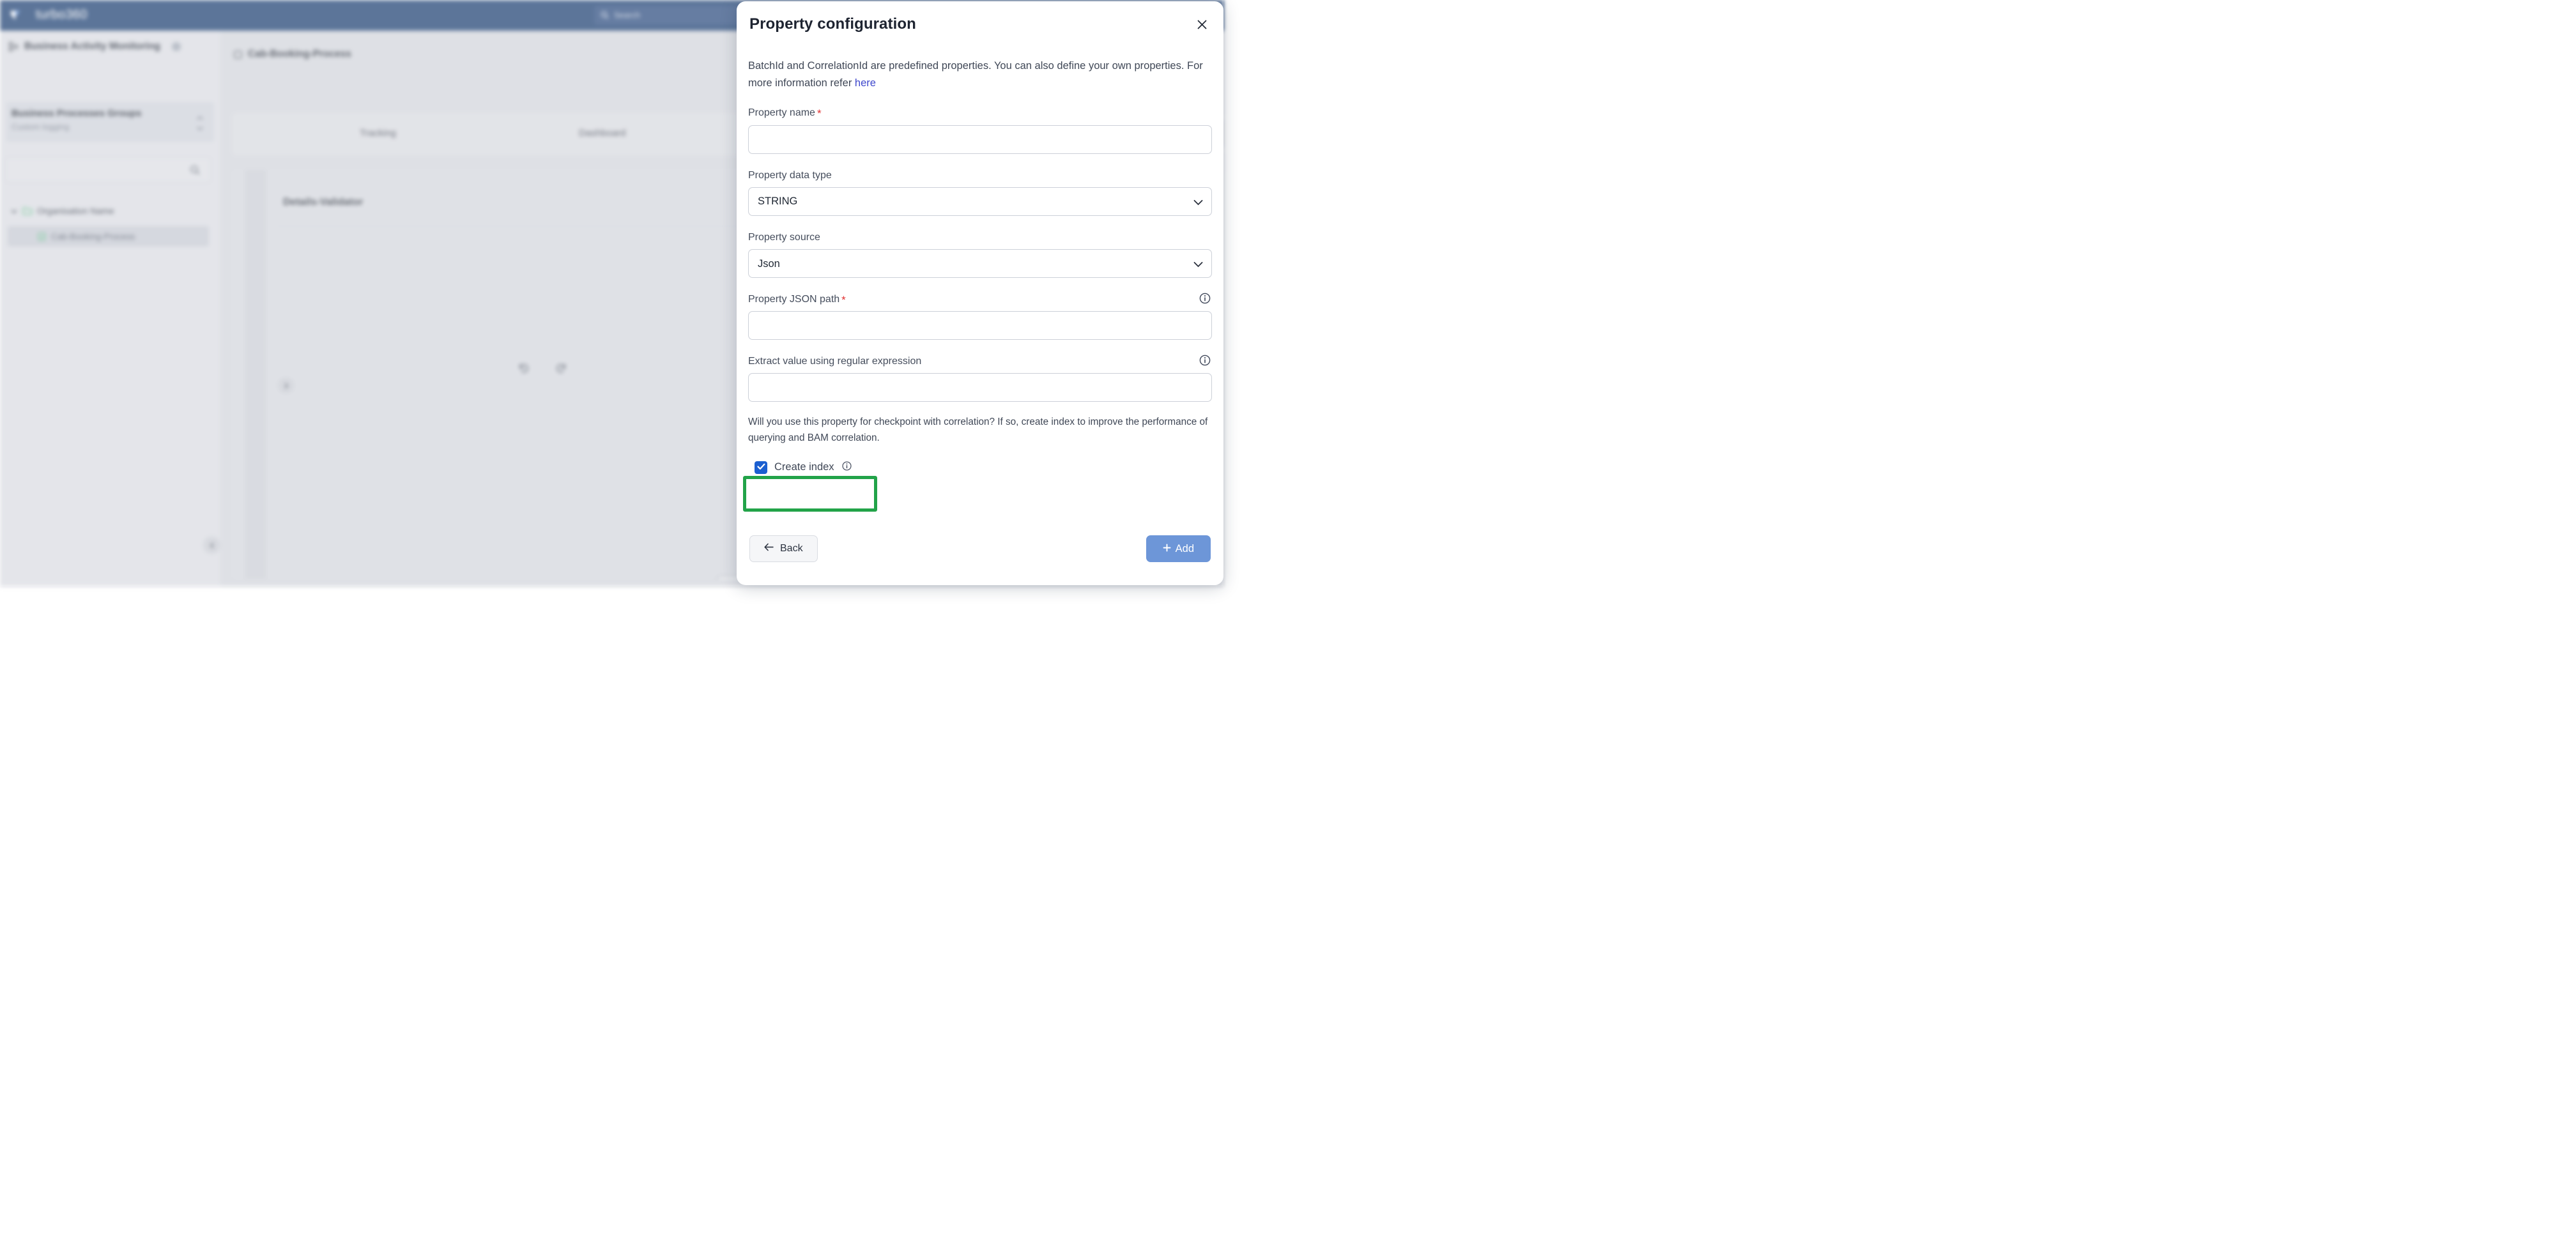 The image size is (2576, 1252). Describe the element at coordinates (769, 548) in the screenshot. I see `arrow-left-icon` at that location.